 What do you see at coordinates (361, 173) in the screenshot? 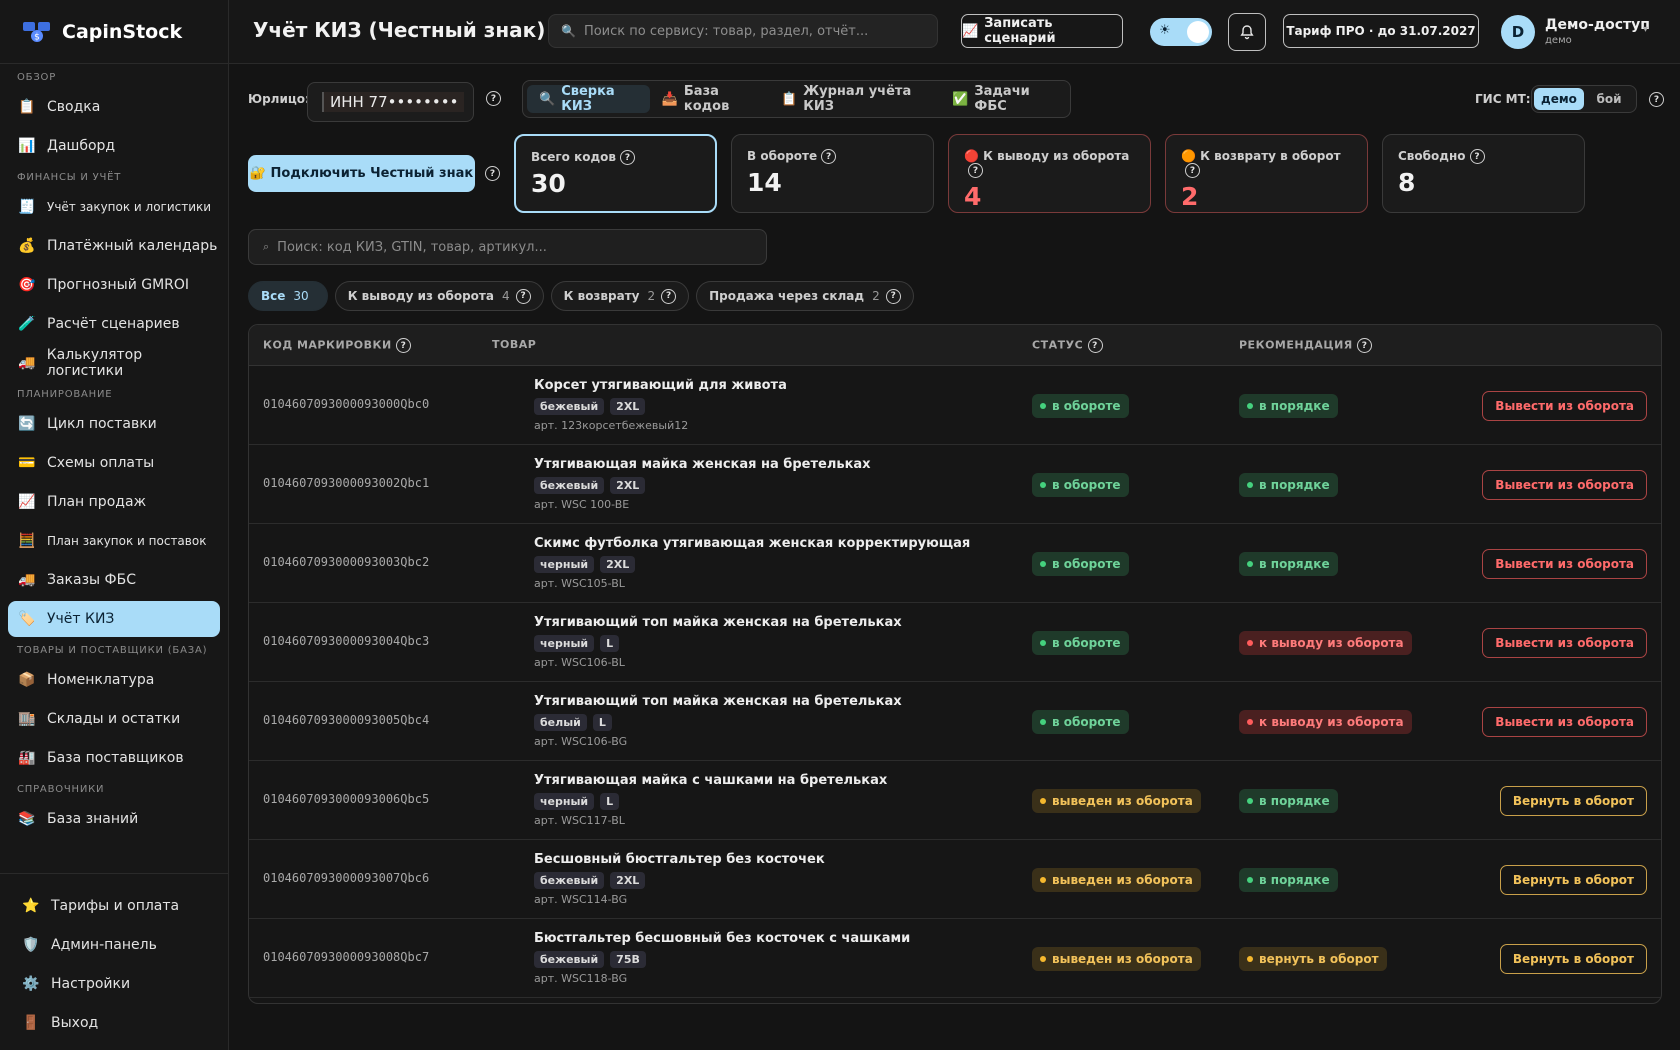
I see `connect-chestny-znak-button: 🔐 Подключить Честный знак` at bounding box center [361, 173].